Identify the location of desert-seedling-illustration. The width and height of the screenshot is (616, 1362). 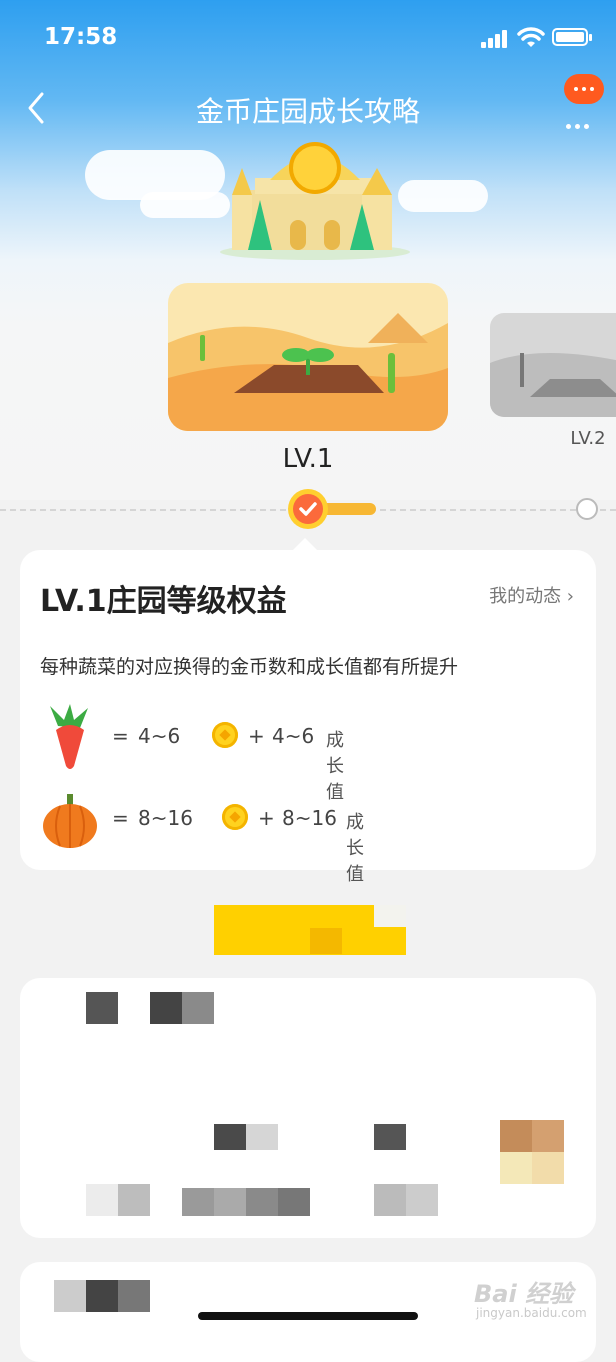
(308, 357).